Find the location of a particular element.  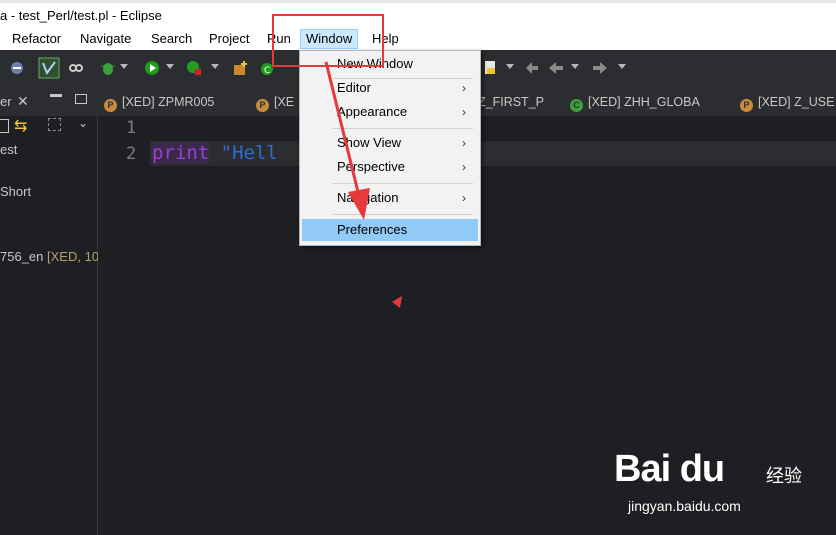

project-explorer-panel: ⇆ ⌄ est Short 756_en [XED, 10 is located at coordinates (49, 325).